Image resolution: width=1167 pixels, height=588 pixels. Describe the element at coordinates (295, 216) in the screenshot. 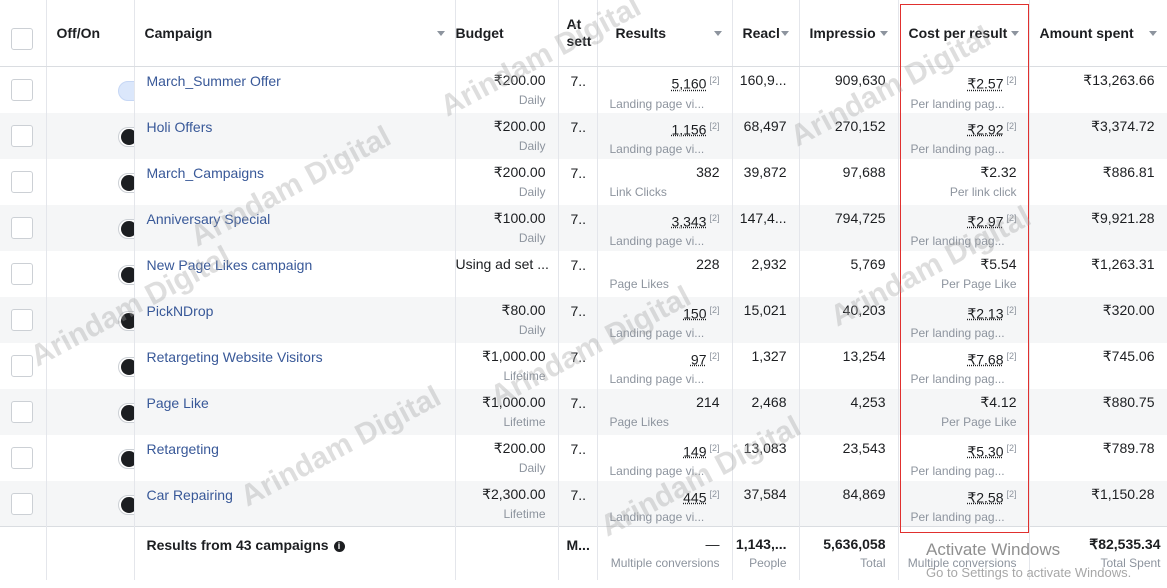

I see `campaign-name-link: Anniversary Special` at that location.